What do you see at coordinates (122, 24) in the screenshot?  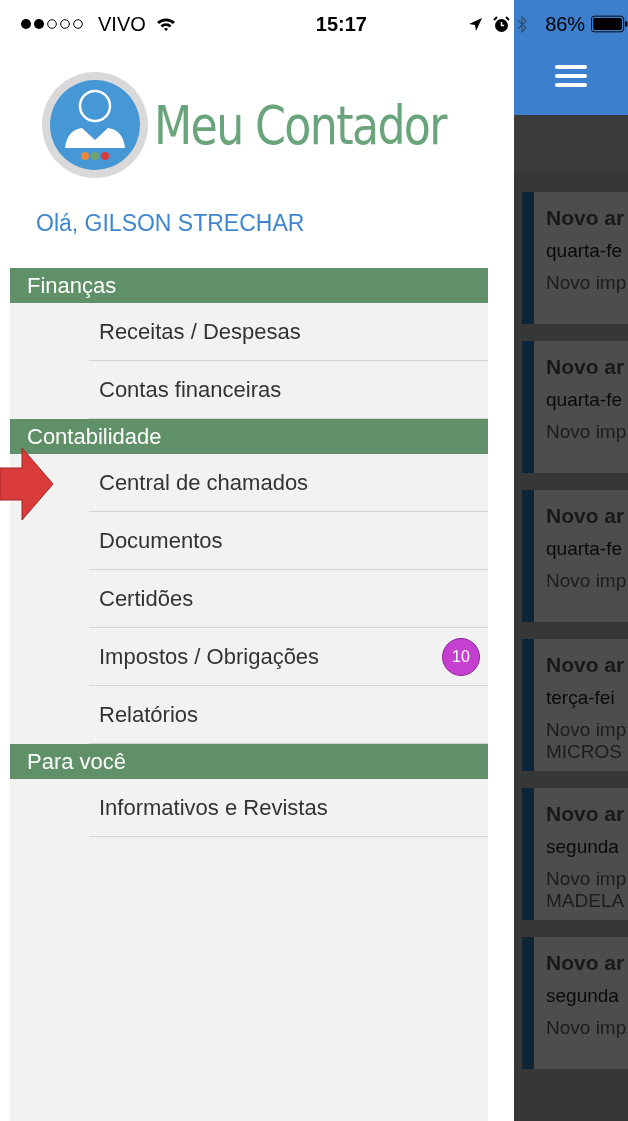 I see `carrier-name: VIVO` at bounding box center [122, 24].